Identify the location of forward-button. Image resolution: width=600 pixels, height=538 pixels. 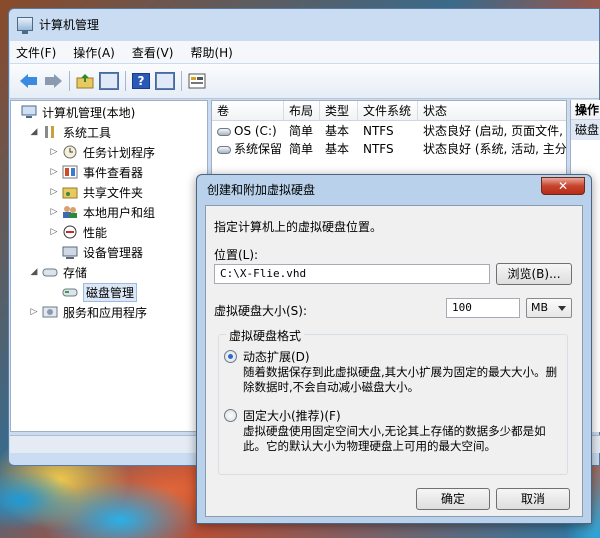
(53, 81).